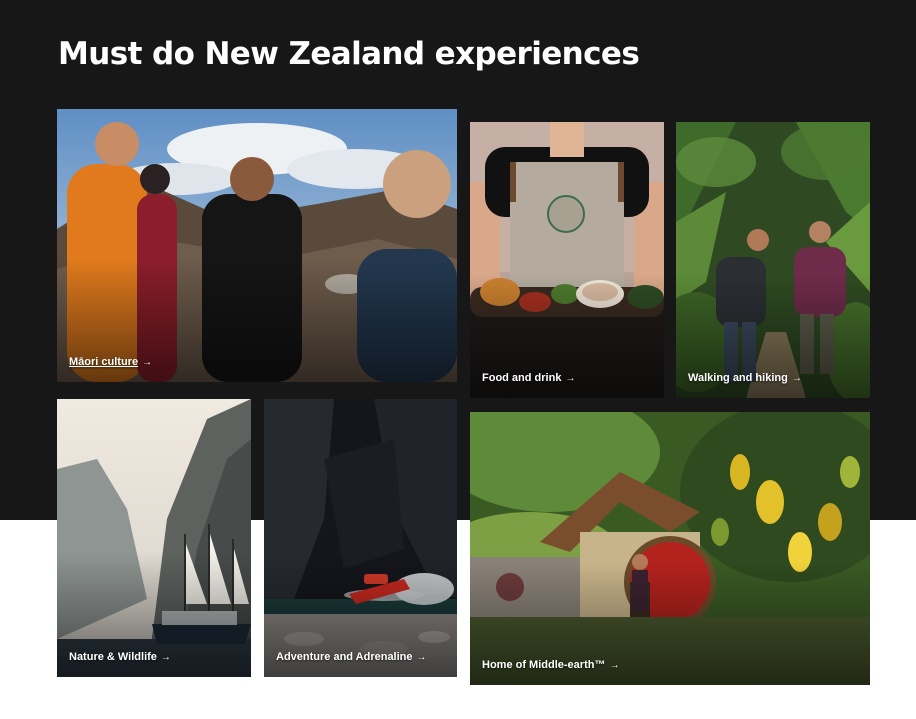 The height and width of the screenshot is (719, 916). What do you see at coordinates (104, 362) in the screenshot?
I see `card-label: Māori culture` at bounding box center [104, 362].